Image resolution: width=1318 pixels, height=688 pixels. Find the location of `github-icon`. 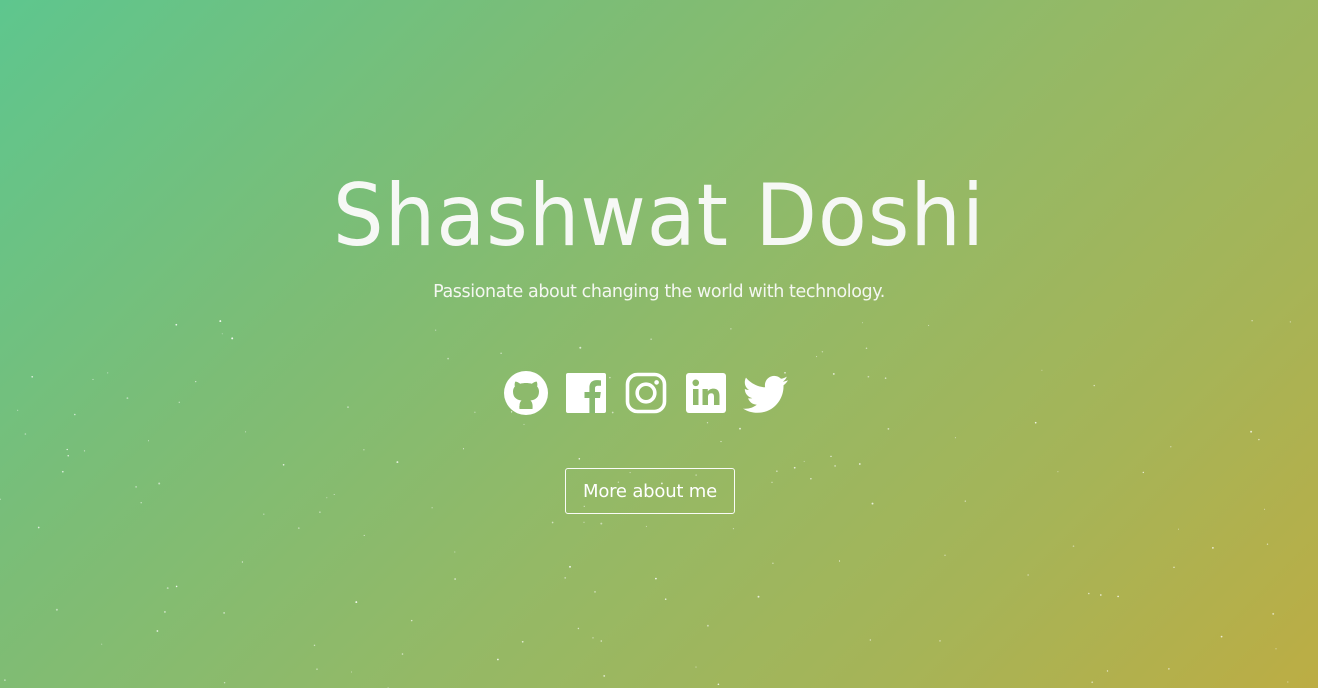

github-icon is located at coordinates (526, 393).